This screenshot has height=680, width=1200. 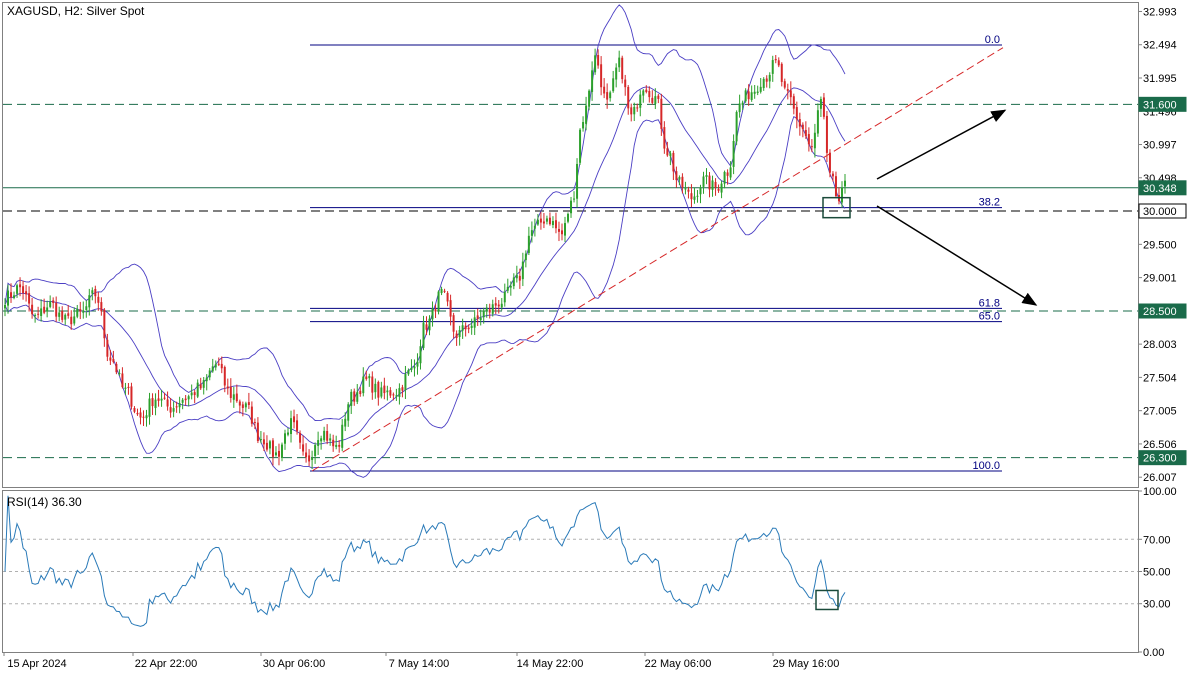 I want to click on price-level-badge-label-0: 31.600, so click(x=1160, y=105).